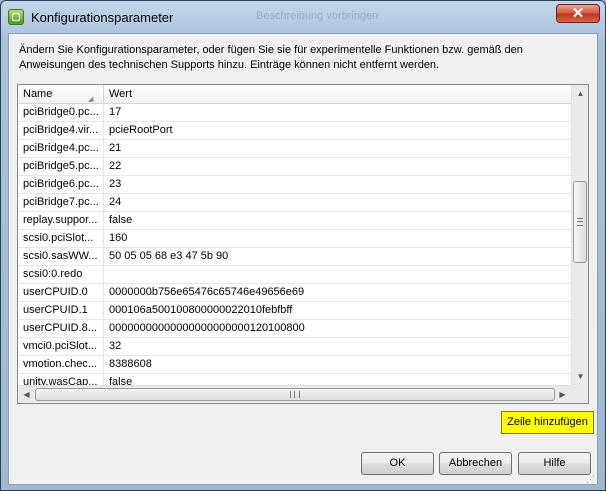 Image resolution: width=606 pixels, height=491 pixels. I want to click on row-value-cell: 000106a500100800000022010febfbff, so click(337, 310).